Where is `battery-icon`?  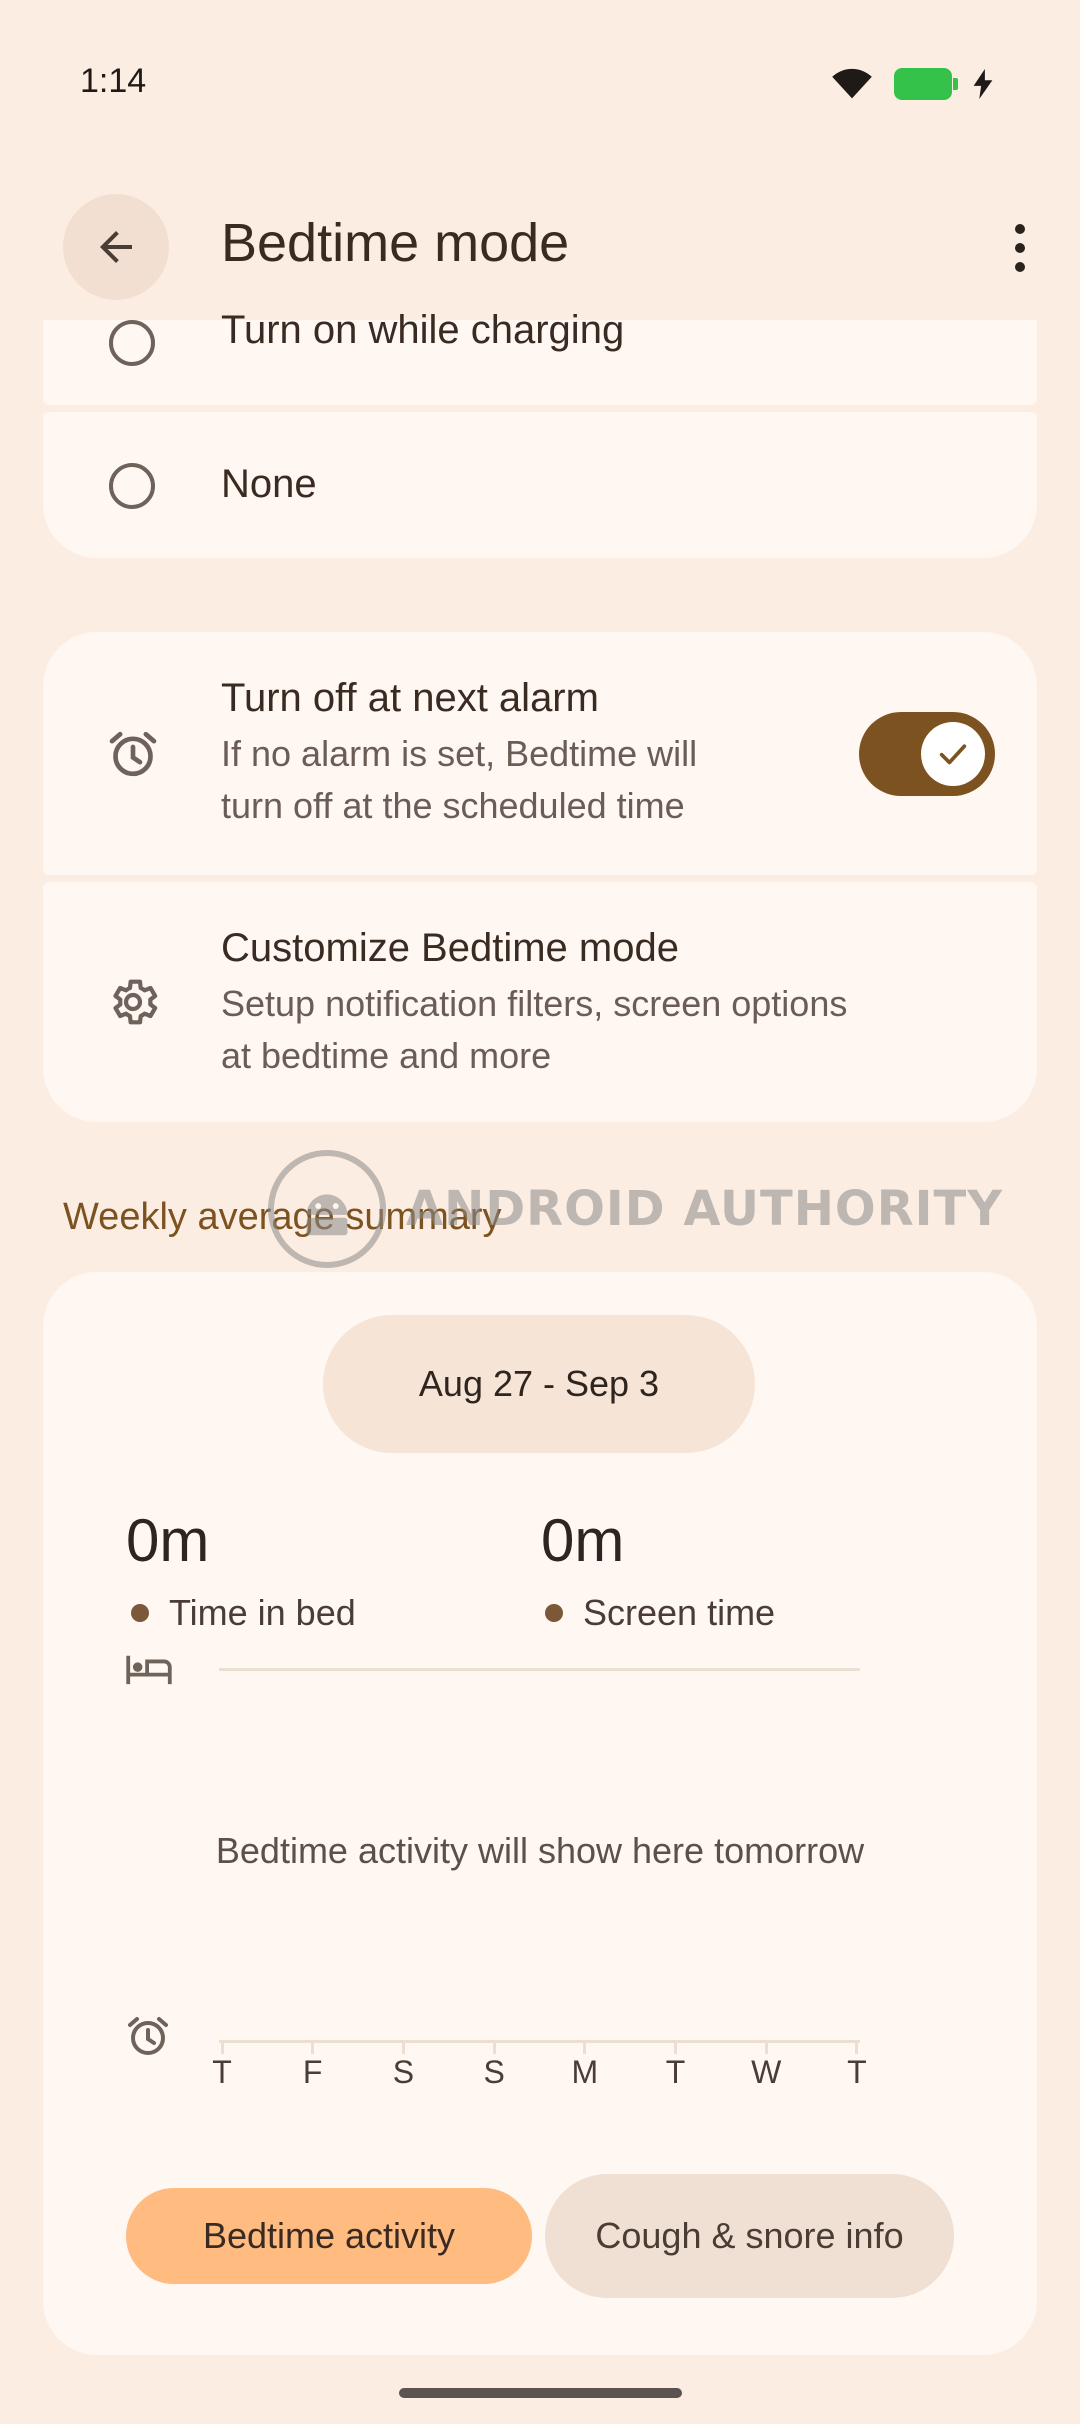 battery-icon is located at coordinates (926, 84).